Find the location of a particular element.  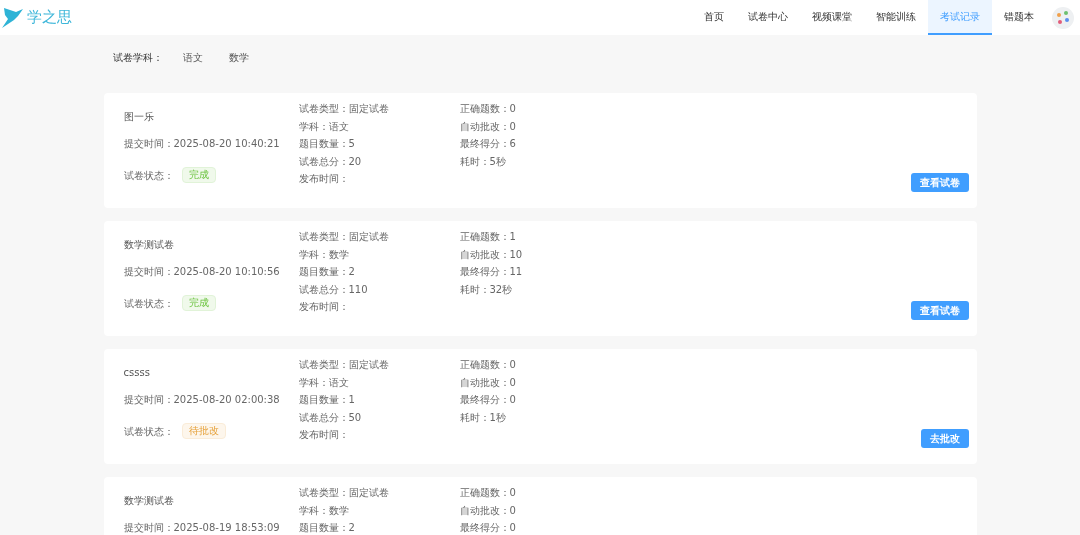

submit-time: 提交时间：2025-08-19 18:53:09 is located at coordinates (202, 527).